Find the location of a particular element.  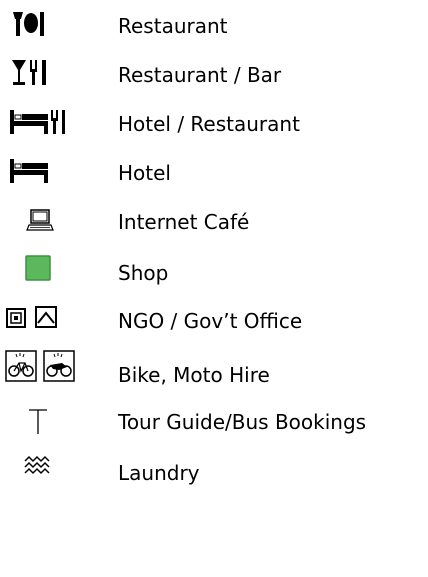

ngo-gov-office-icon is located at coordinates (57, 320).